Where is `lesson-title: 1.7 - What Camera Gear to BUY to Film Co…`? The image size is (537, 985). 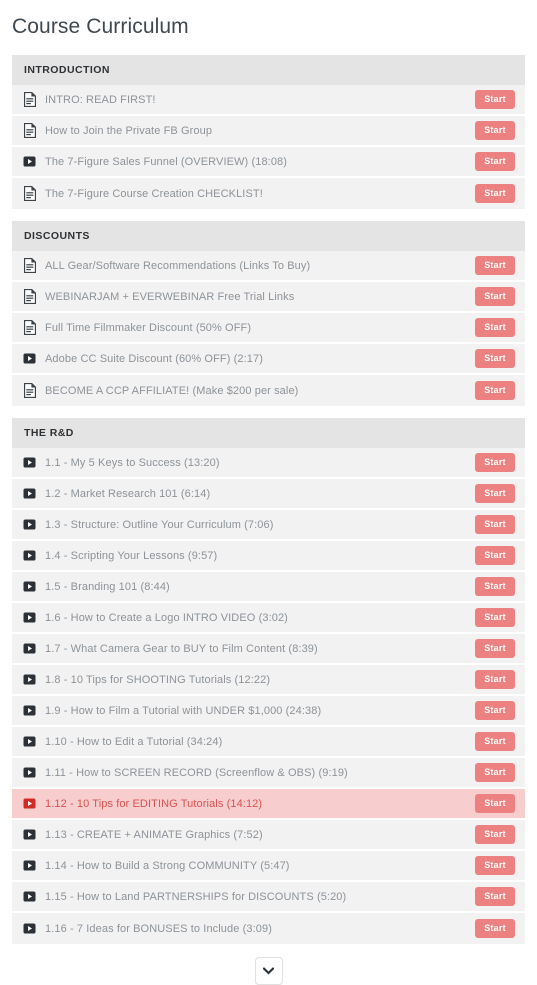 lesson-title: 1.7 - What Camera Gear to BUY to Film Co… is located at coordinates (181, 648).